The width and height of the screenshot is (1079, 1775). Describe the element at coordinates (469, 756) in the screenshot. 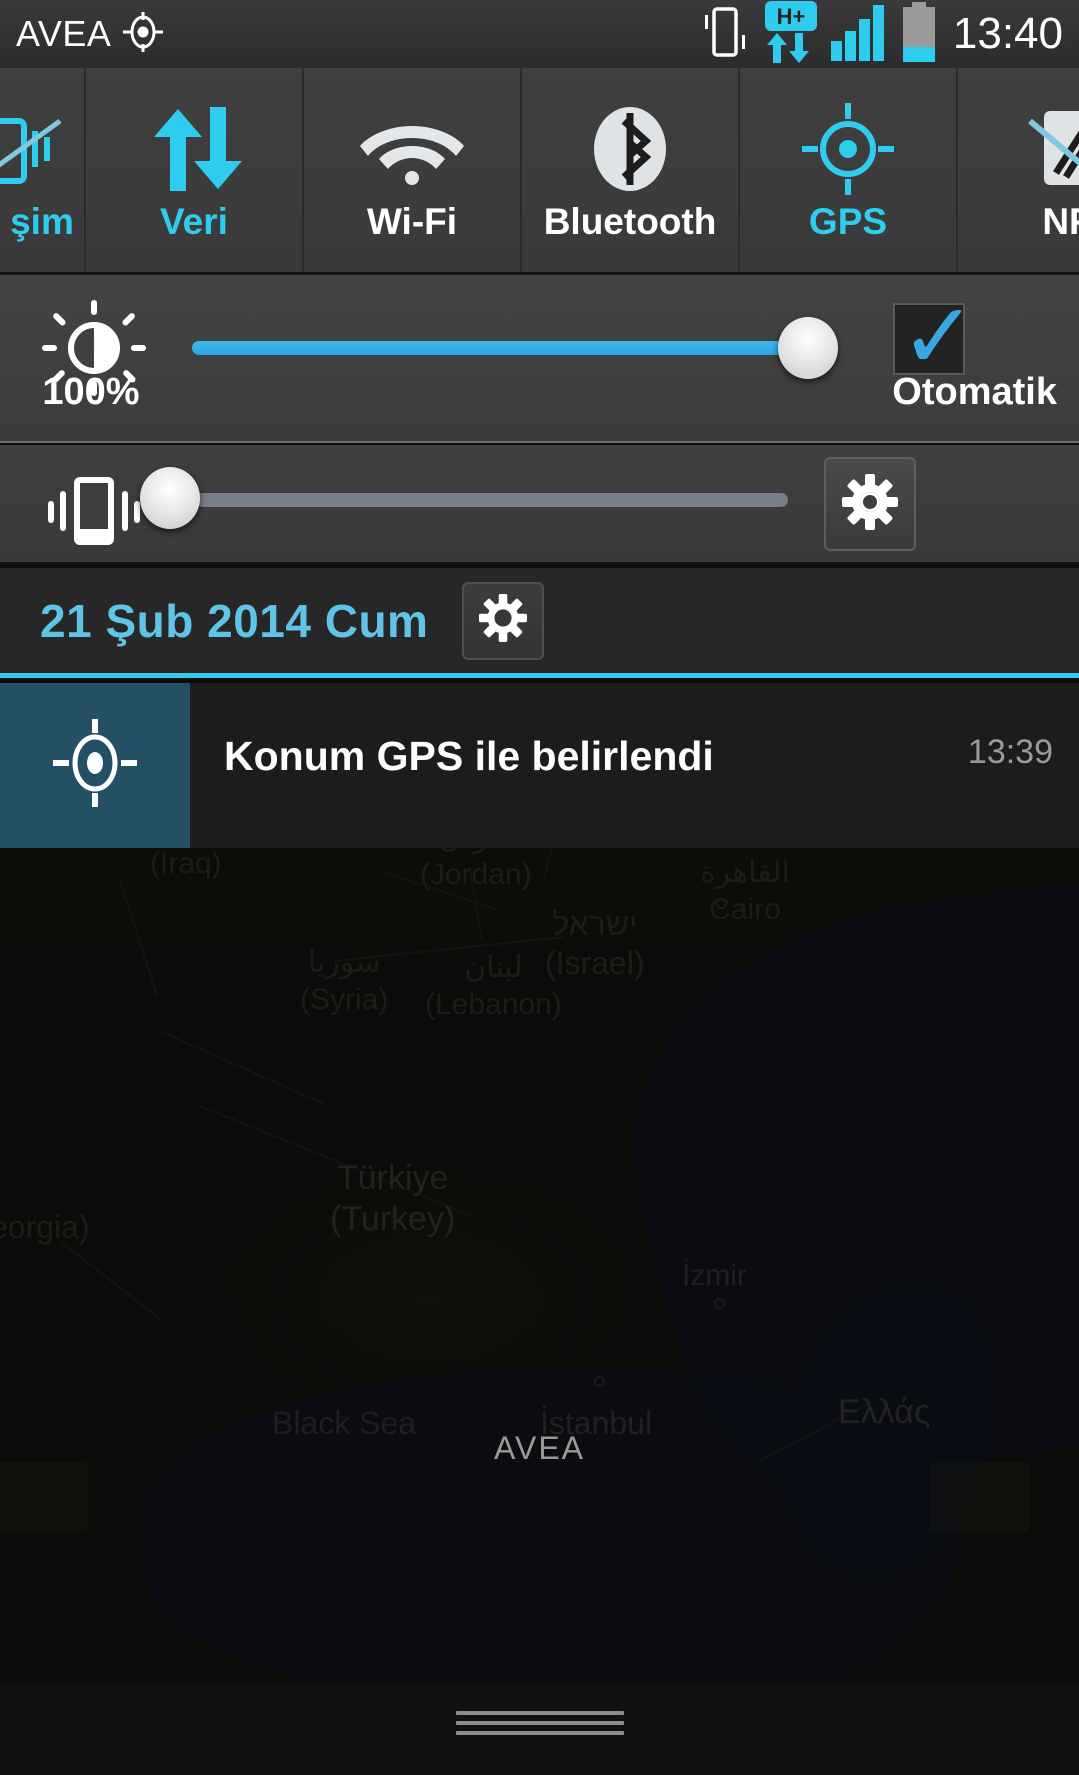

I see `notification-title: Konum GPS ile belirlendi` at that location.